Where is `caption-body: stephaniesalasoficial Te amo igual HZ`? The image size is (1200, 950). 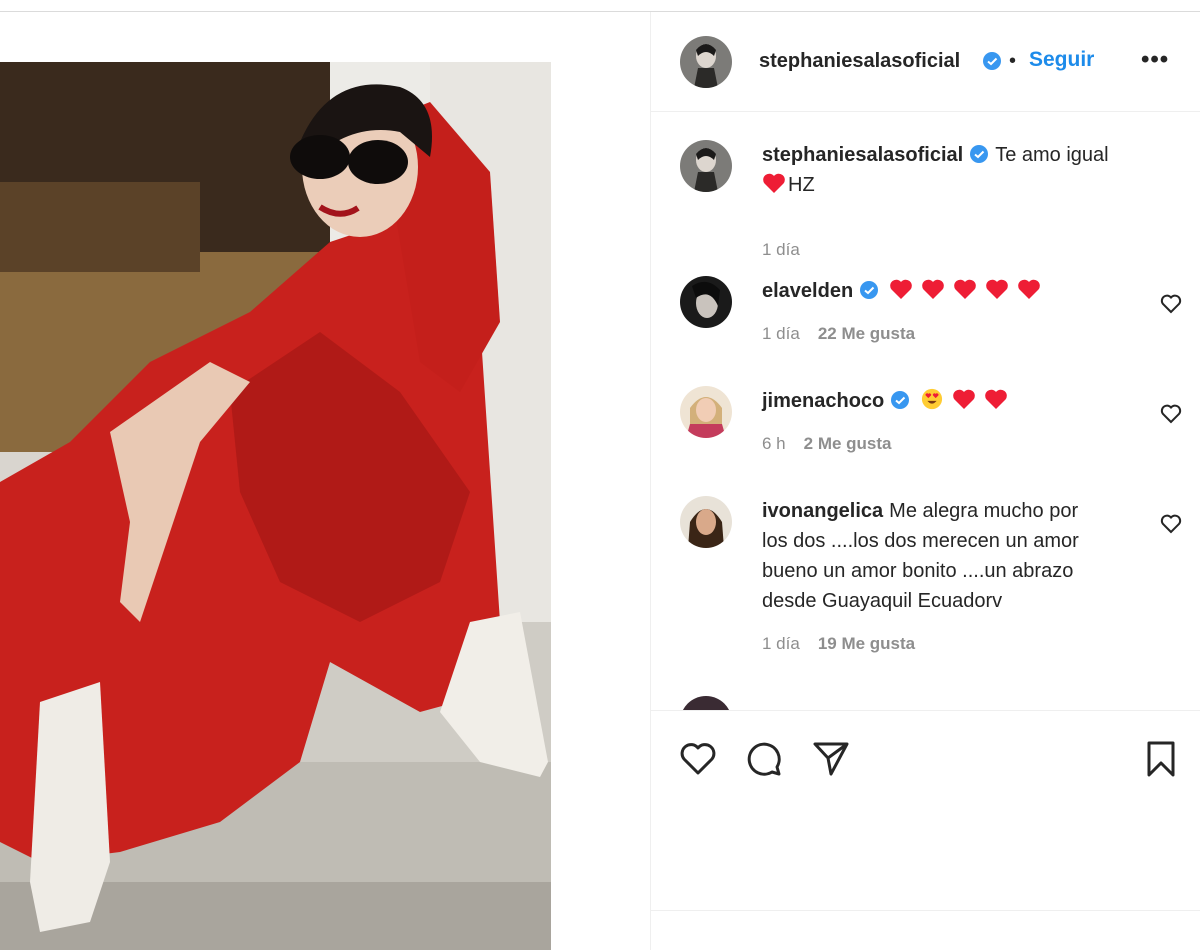 caption-body: stephaniesalasoficial Te amo igual HZ is located at coordinates (952, 170).